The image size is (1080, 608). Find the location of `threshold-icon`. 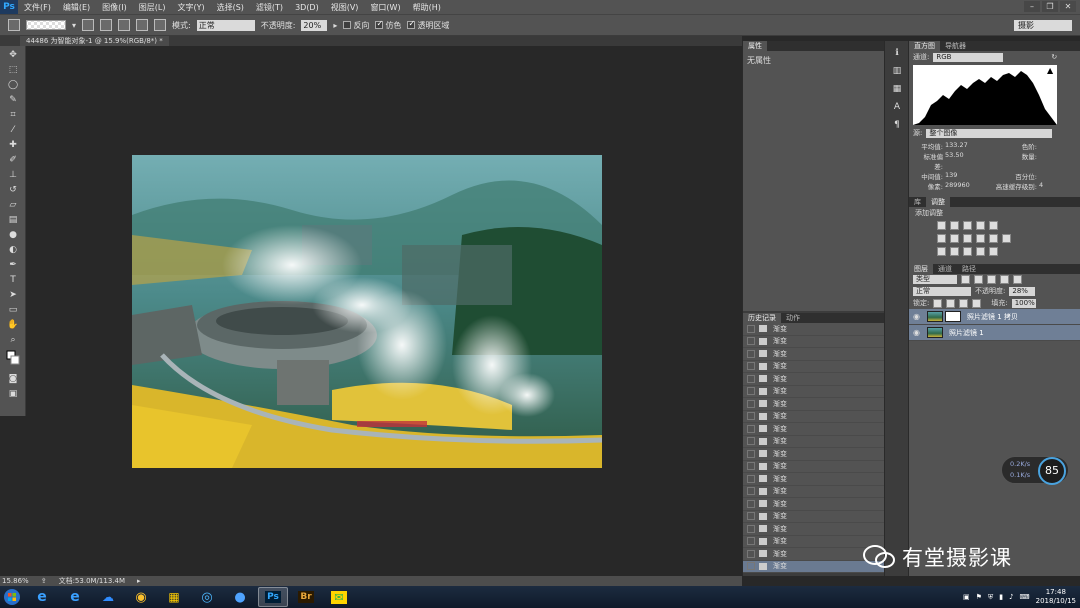

threshold-icon is located at coordinates (967, 251).